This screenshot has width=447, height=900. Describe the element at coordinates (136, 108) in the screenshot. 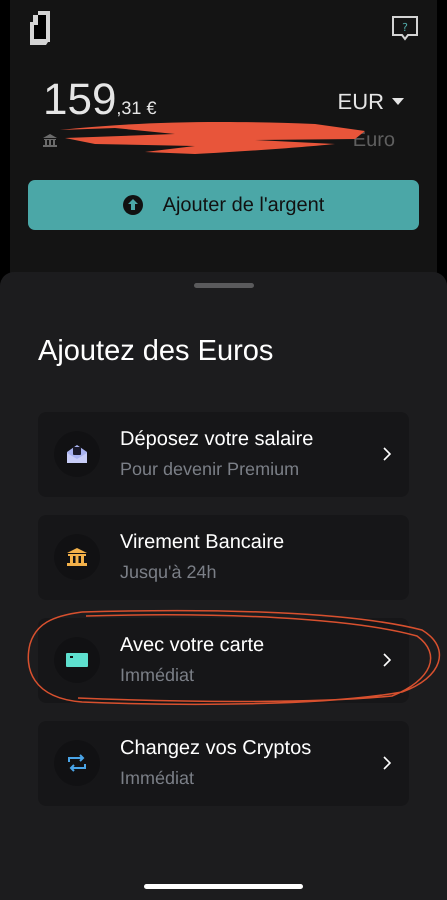

I see `balance-cents: ,31 €` at that location.